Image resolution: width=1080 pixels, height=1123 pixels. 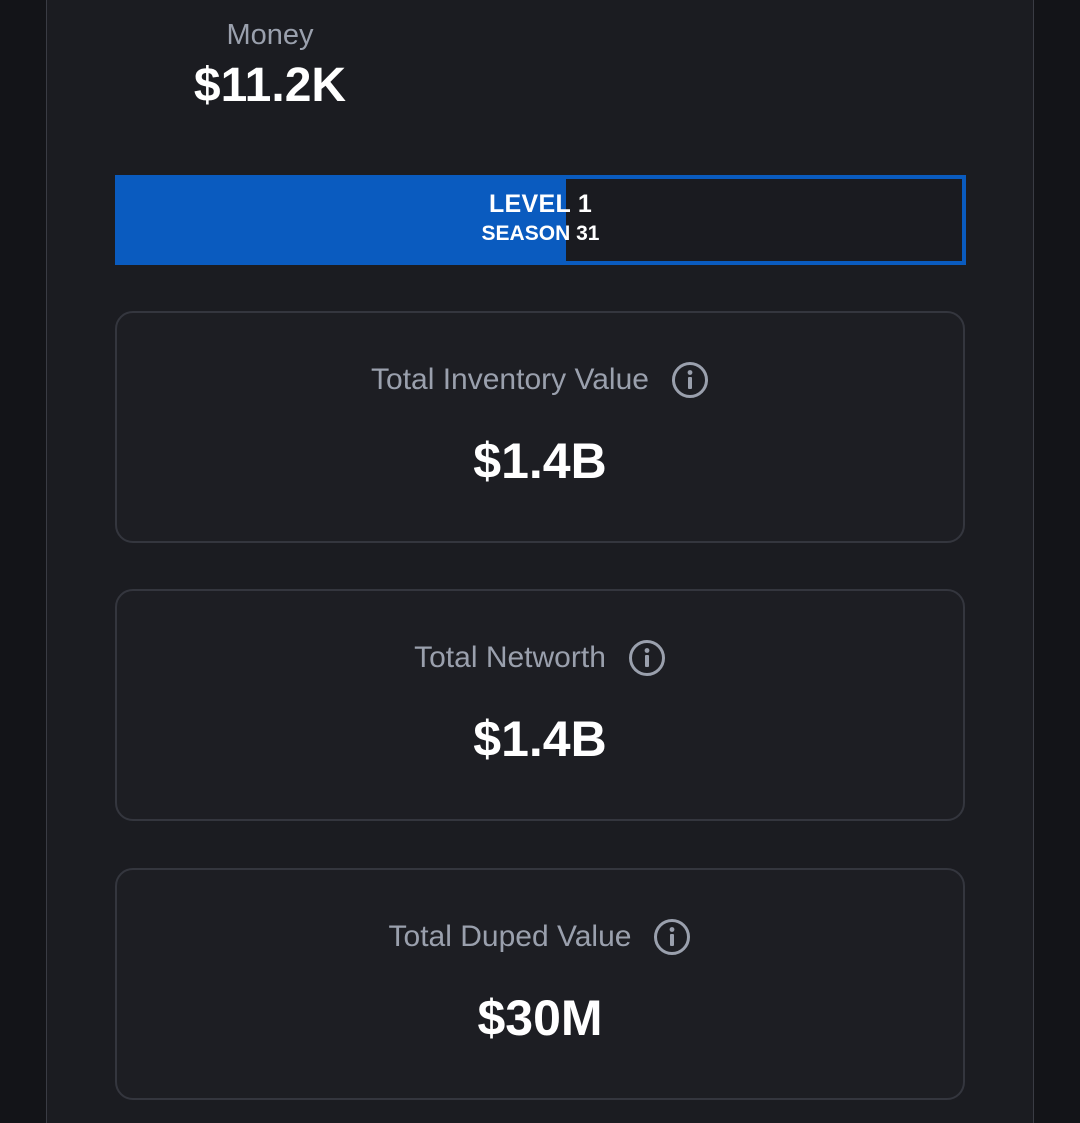 I want to click on stat-title-row: Total Duped Value, so click(x=540, y=937).